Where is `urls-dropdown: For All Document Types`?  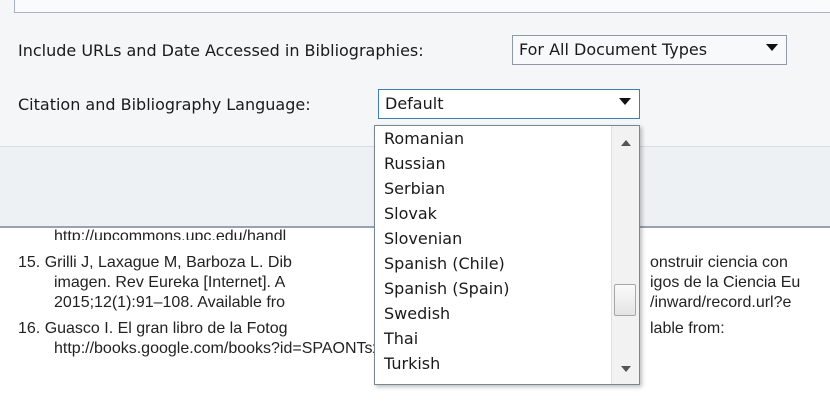 urls-dropdown: For All Document Types is located at coordinates (649, 50).